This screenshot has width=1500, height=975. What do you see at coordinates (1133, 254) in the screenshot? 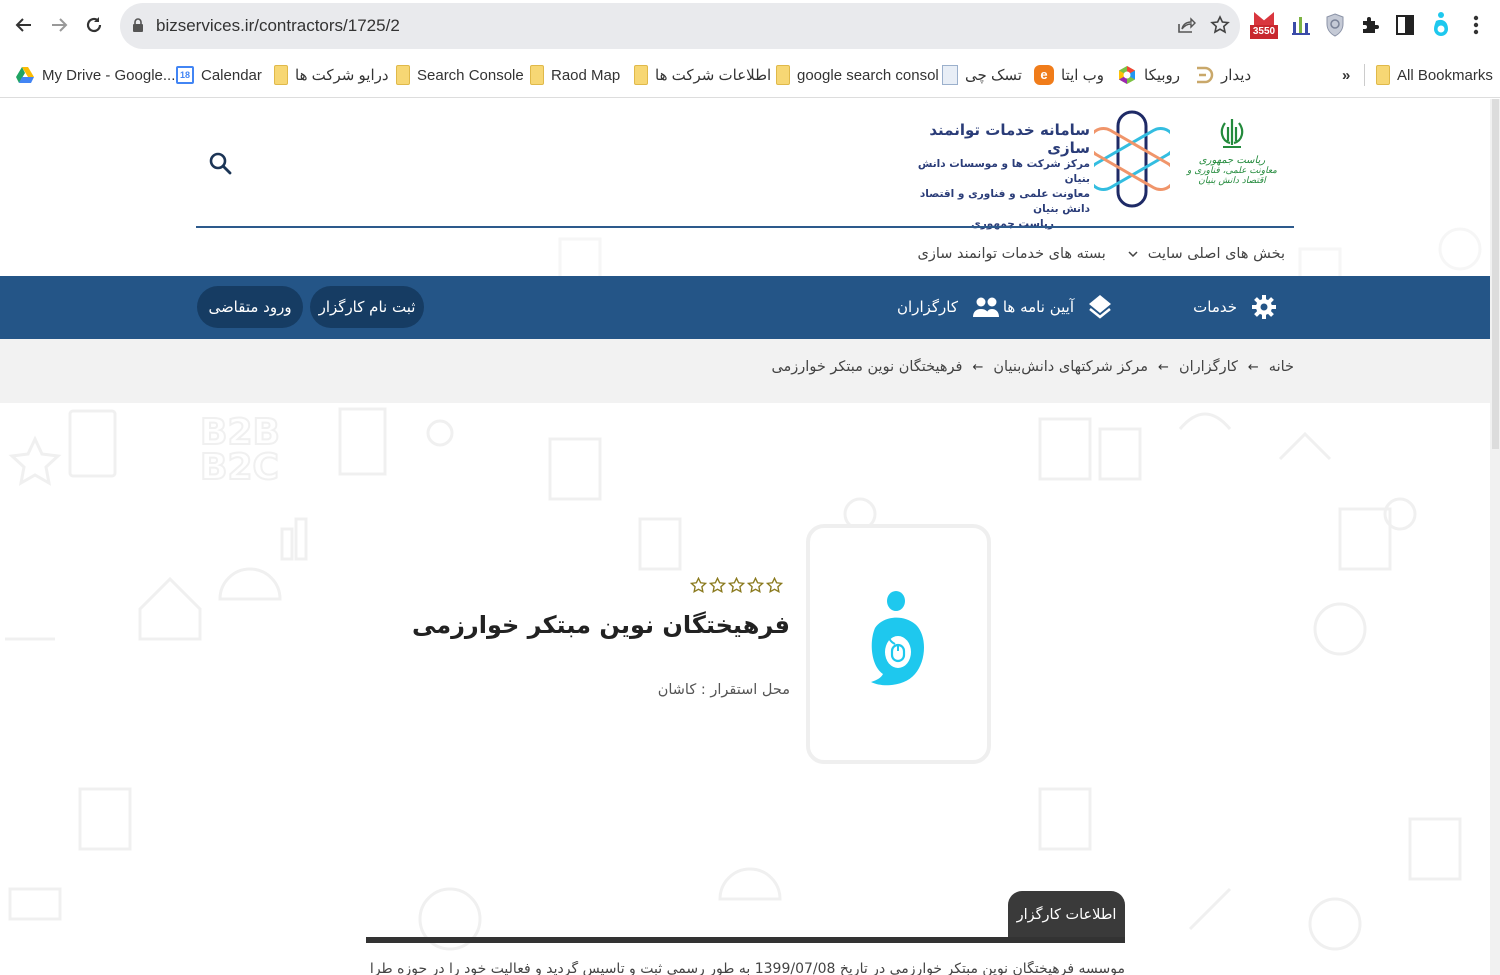
I see `chevron-down-icon` at bounding box center [1133, 254].